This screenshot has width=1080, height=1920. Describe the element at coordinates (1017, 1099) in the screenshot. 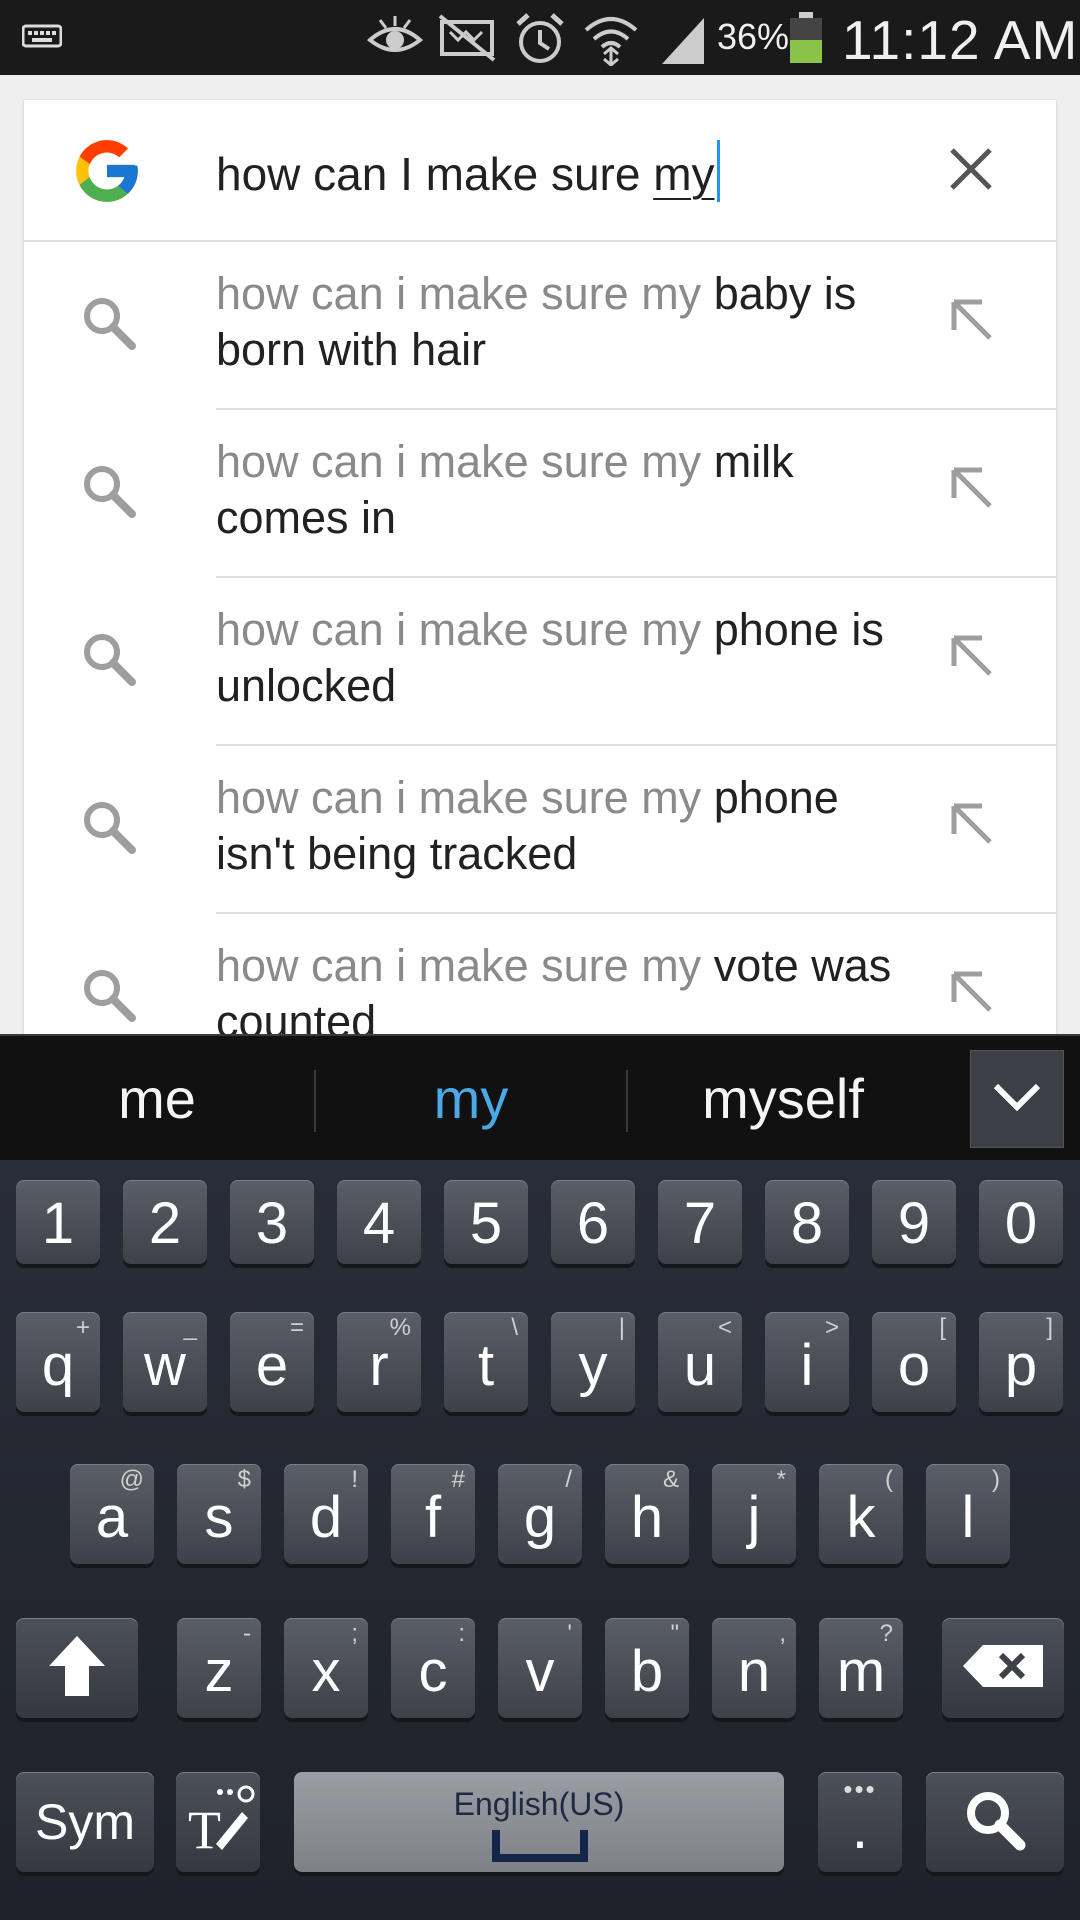

I see `collapse-predictions-button` at that location.